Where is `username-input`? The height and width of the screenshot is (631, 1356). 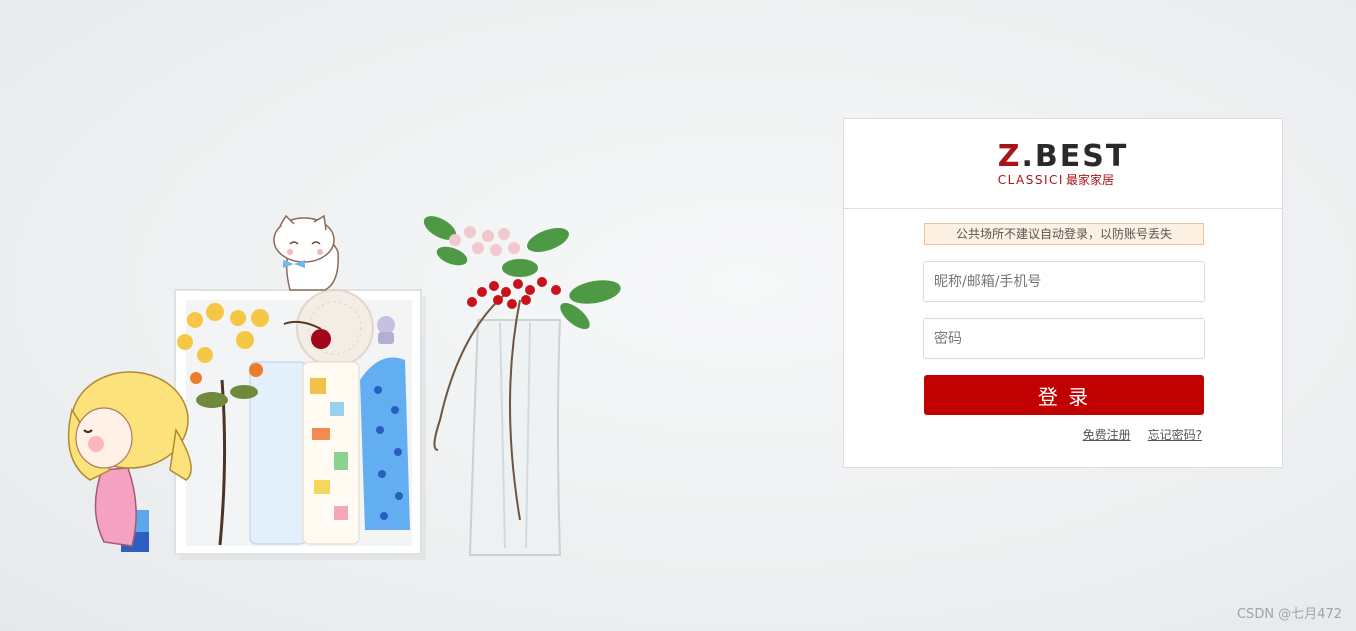 username-input is located at coordinates (1064, 281).